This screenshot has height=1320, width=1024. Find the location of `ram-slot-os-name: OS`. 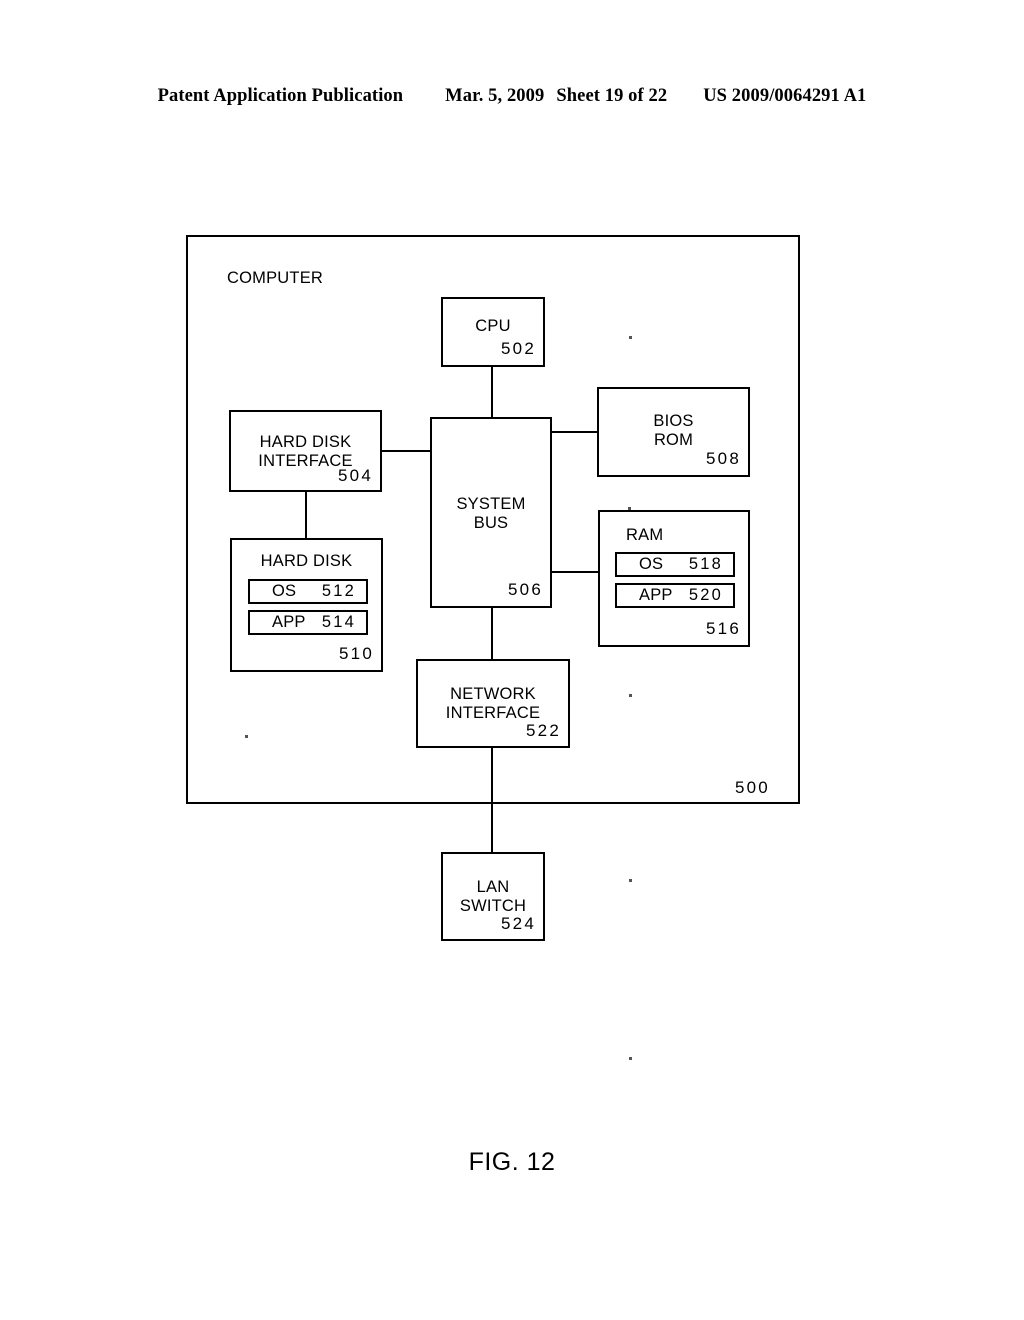

ram-slot-os-name: OS is located at coordinates (651, 564).